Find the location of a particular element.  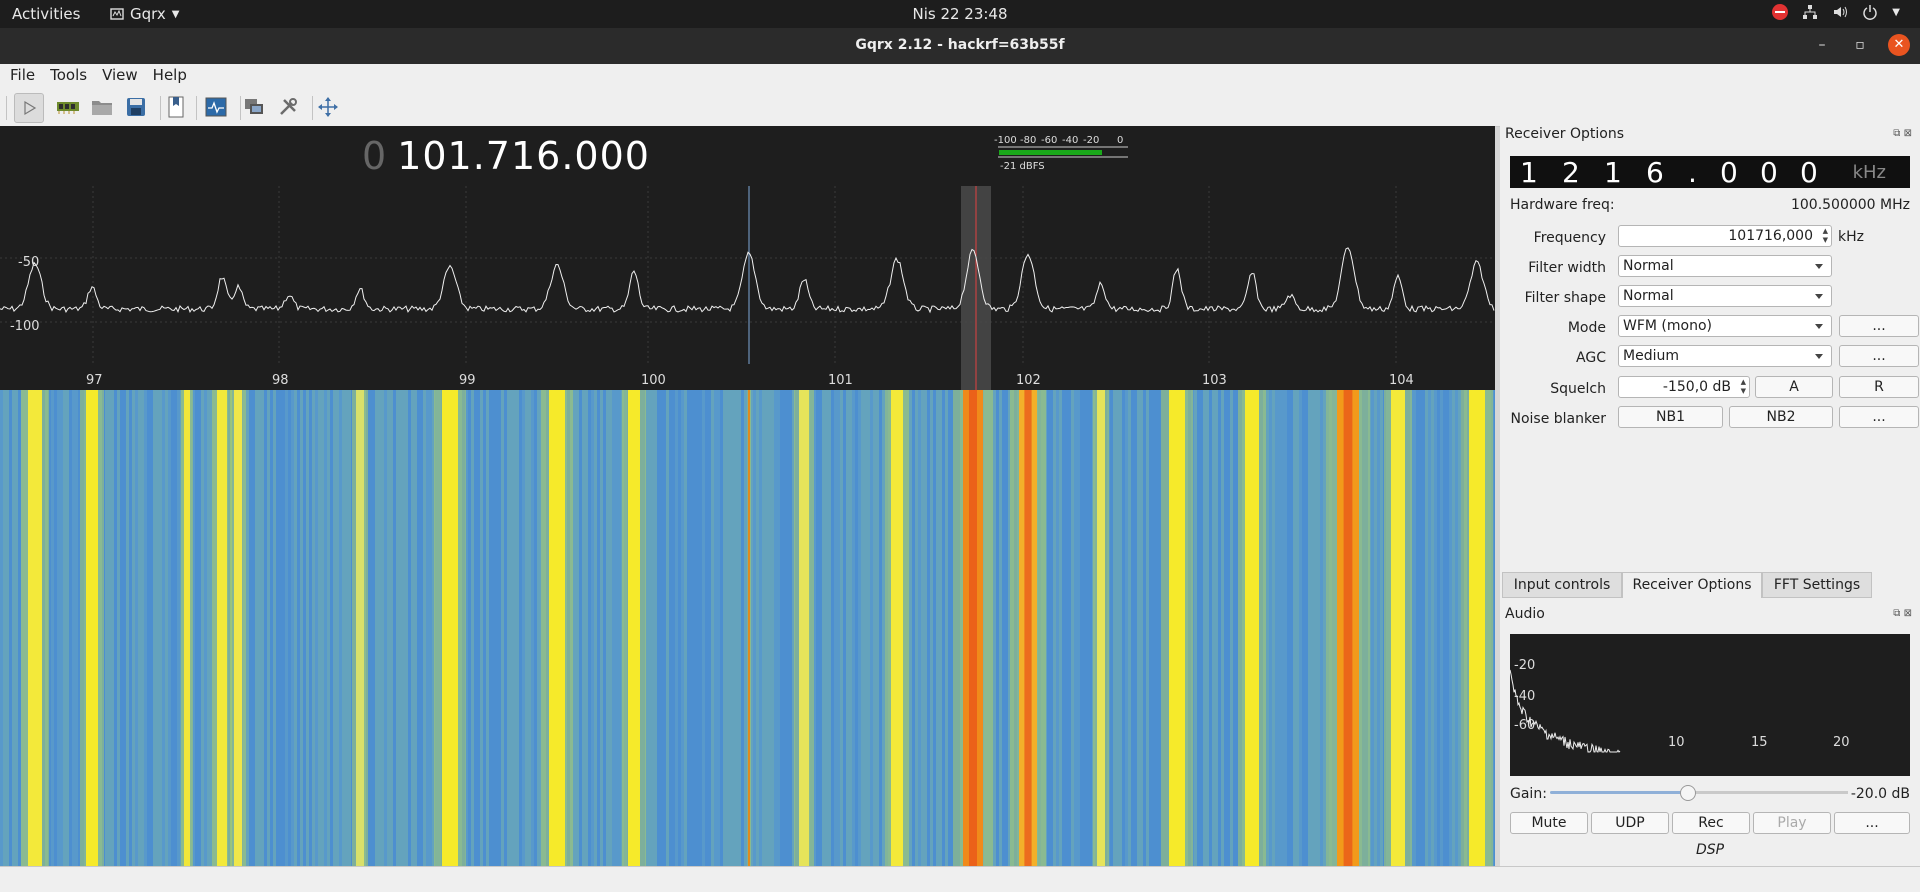

mute-button: Mute is located at coordinates (1549, 823).